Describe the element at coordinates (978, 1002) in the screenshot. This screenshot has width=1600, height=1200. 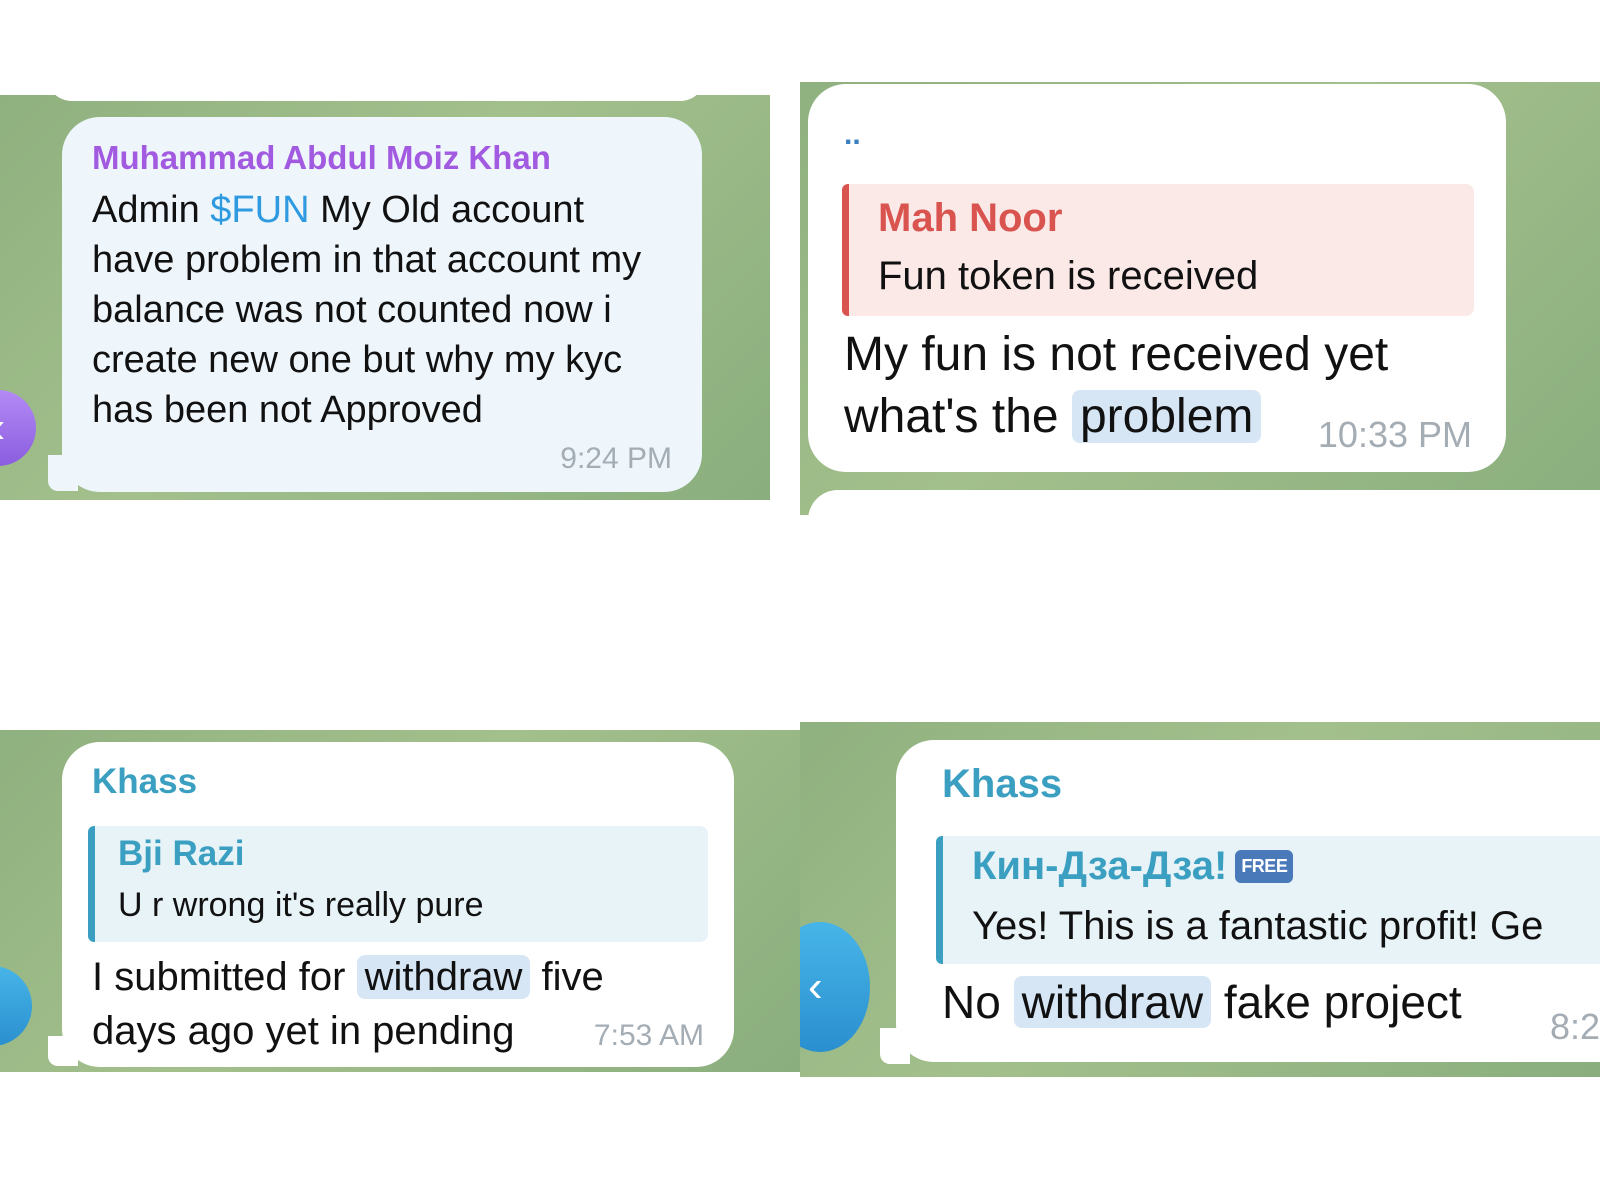
I see `message-text-start: No` at that location.